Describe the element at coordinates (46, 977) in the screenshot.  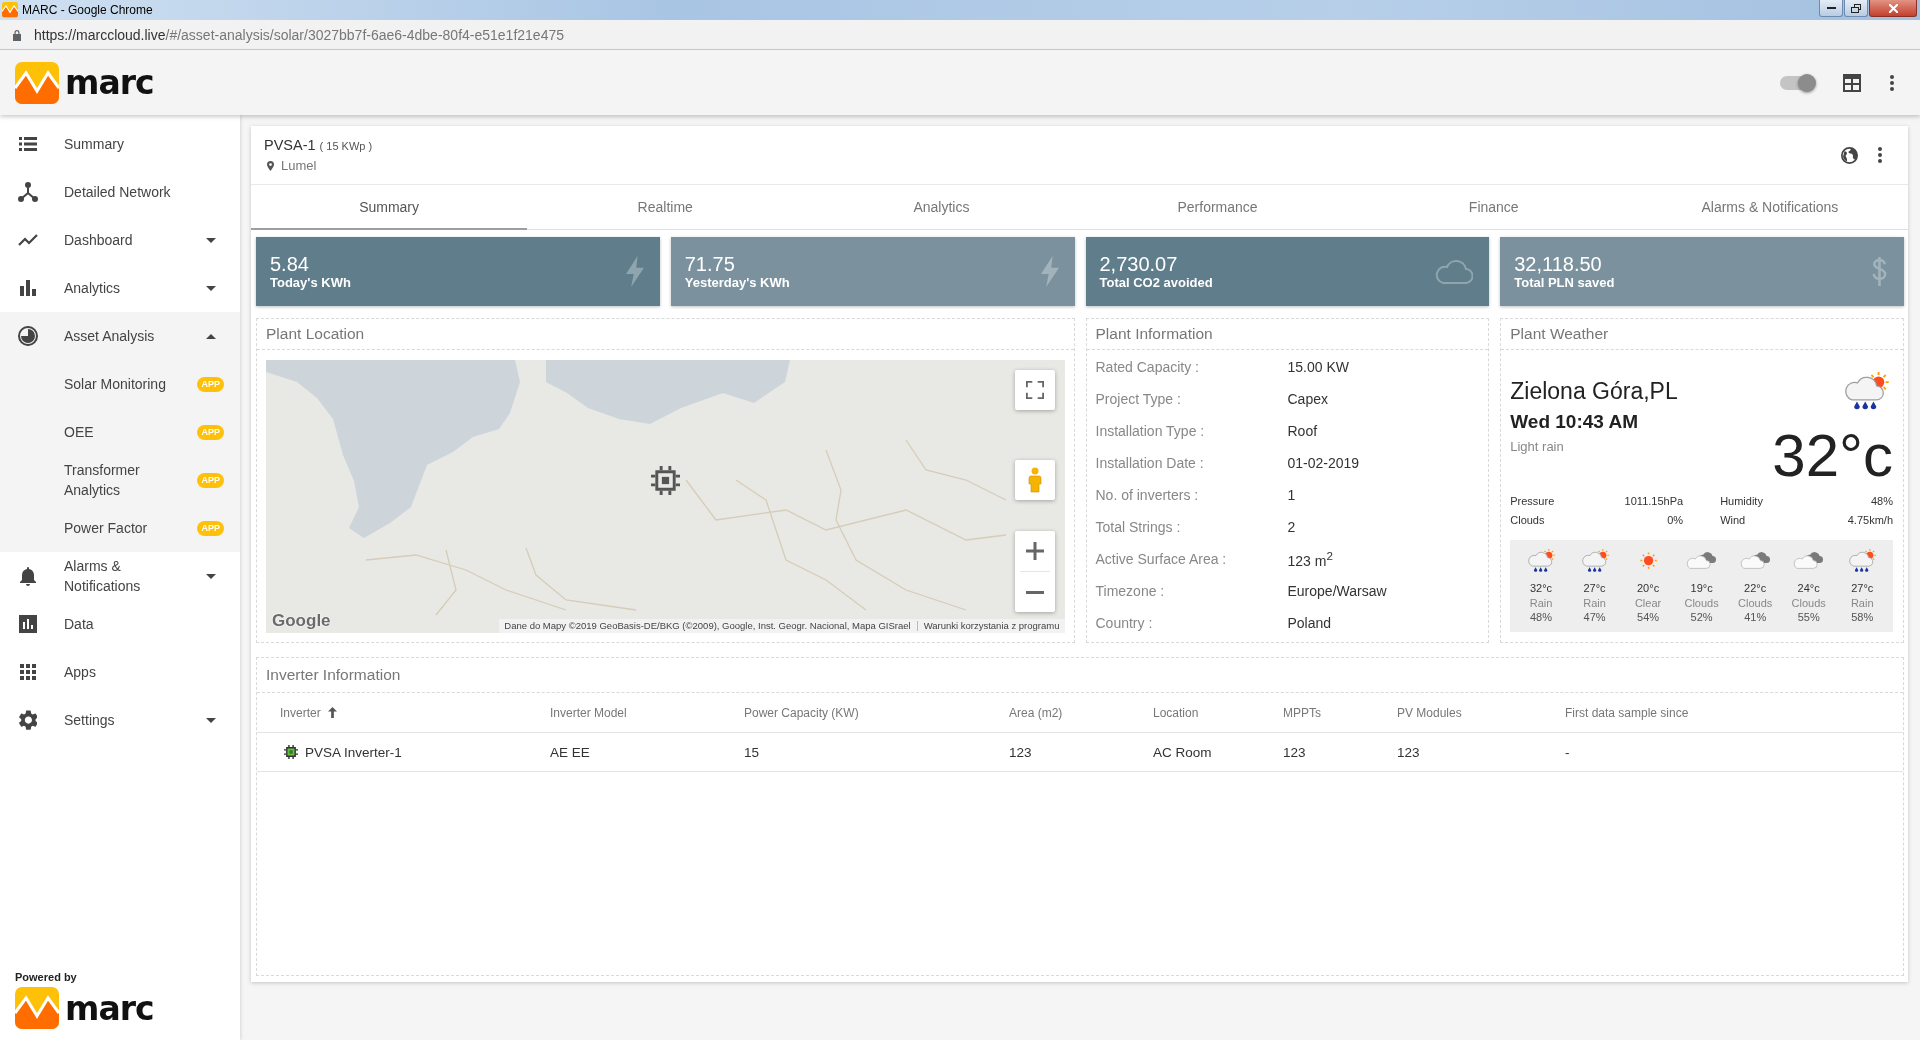
I see `powered-by-label: Powered by` at that location.